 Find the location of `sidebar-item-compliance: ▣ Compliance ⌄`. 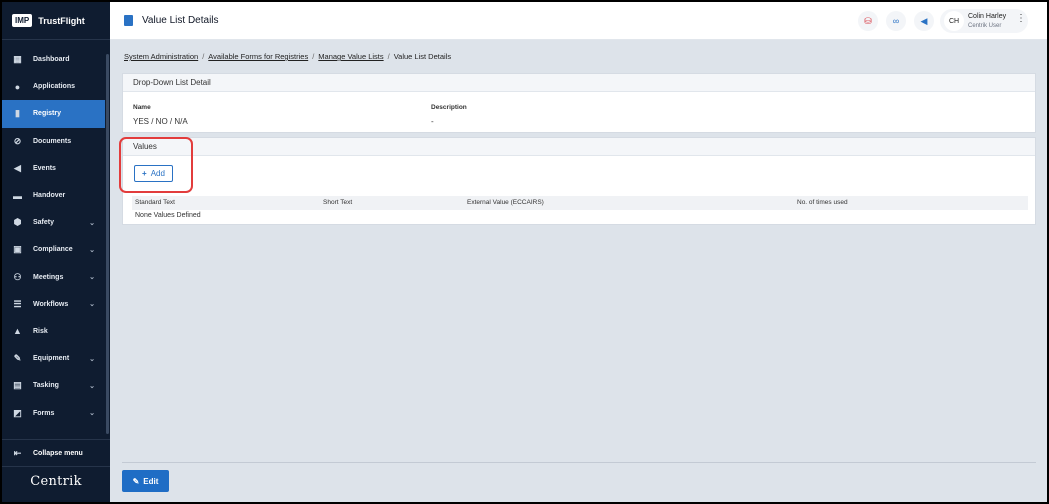

sidebar-item-compliance: ▣ Compliance ⌄ is located at coordinates (53, 249).